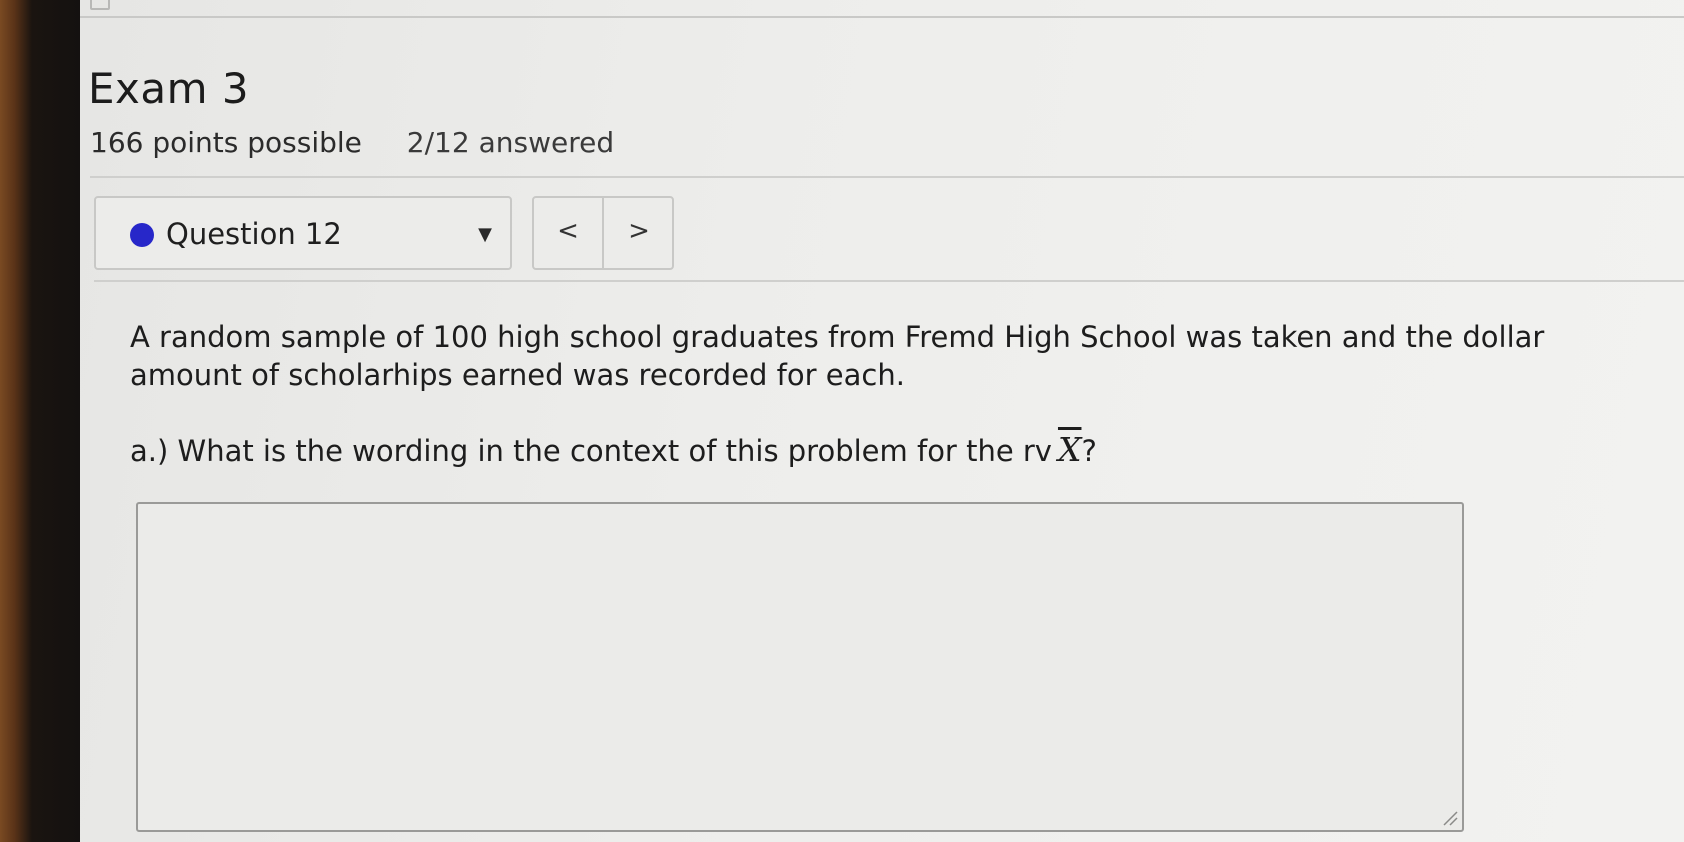  What do you see at coordinates (882, 9) in the screenshot?
I see `header-strip` at bounding box center [882, 9].